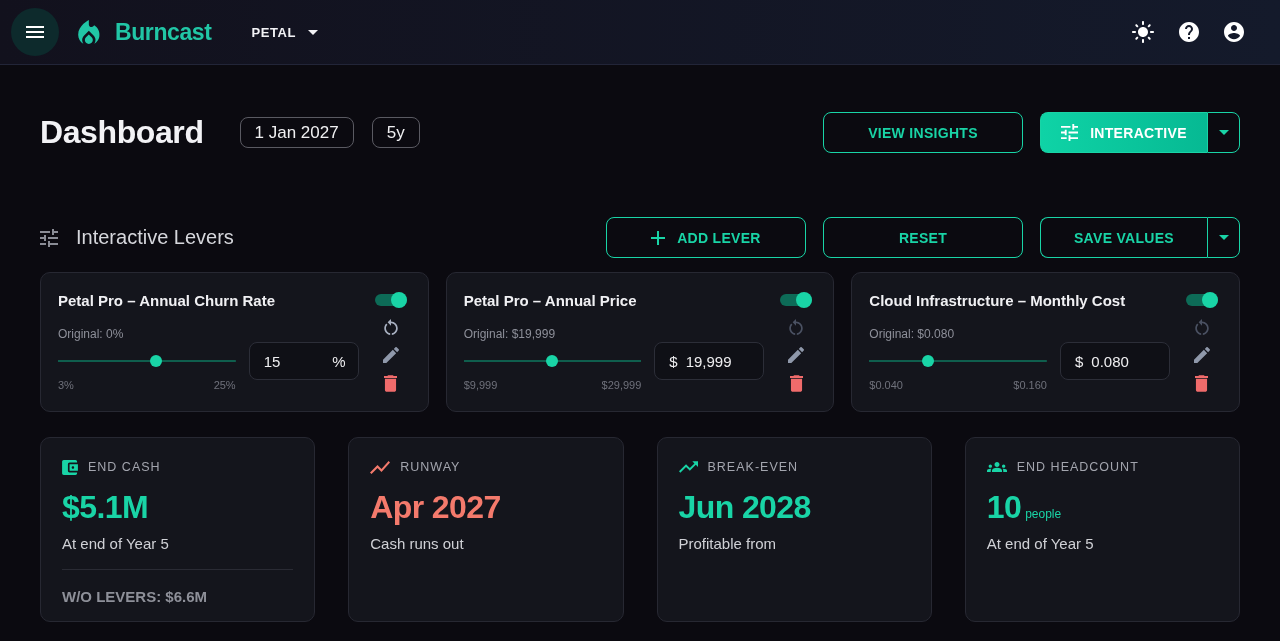 This screenshot has width=1280, height=641. Describe the element at coordinates (1004, 507) in the screenshot. I see `metric-value: 10` at that location.